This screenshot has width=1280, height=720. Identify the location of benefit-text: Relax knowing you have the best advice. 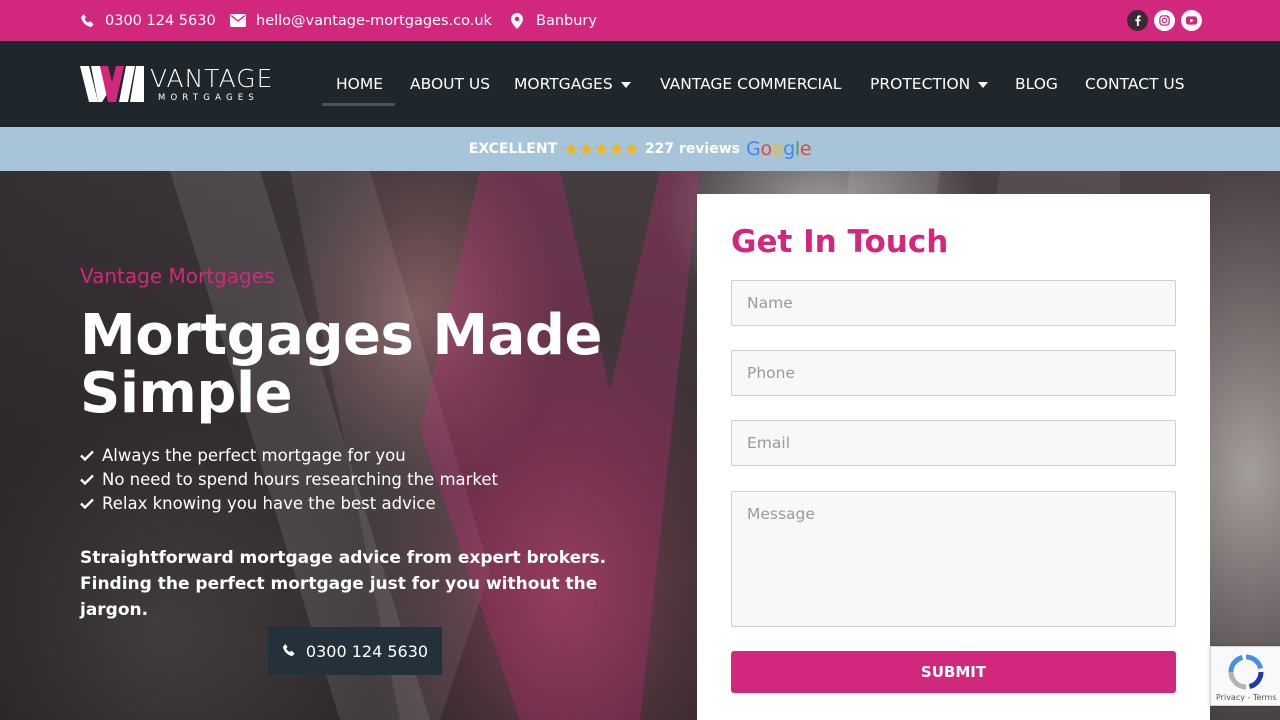
(269, 503).